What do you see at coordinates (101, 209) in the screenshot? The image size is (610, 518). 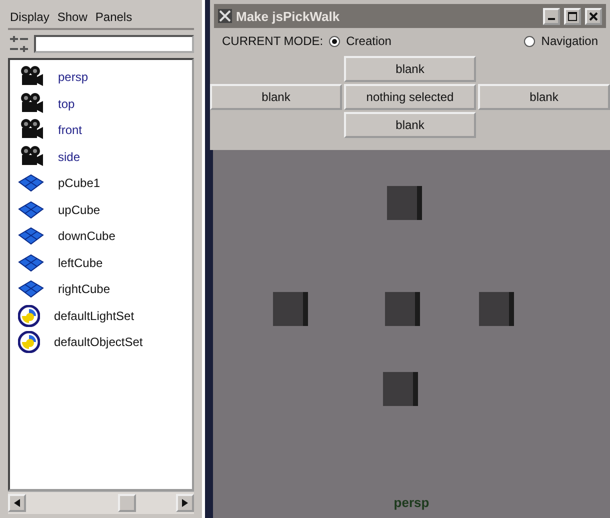 I see `outliner-item: upCube` at bounding box center [101, 209].